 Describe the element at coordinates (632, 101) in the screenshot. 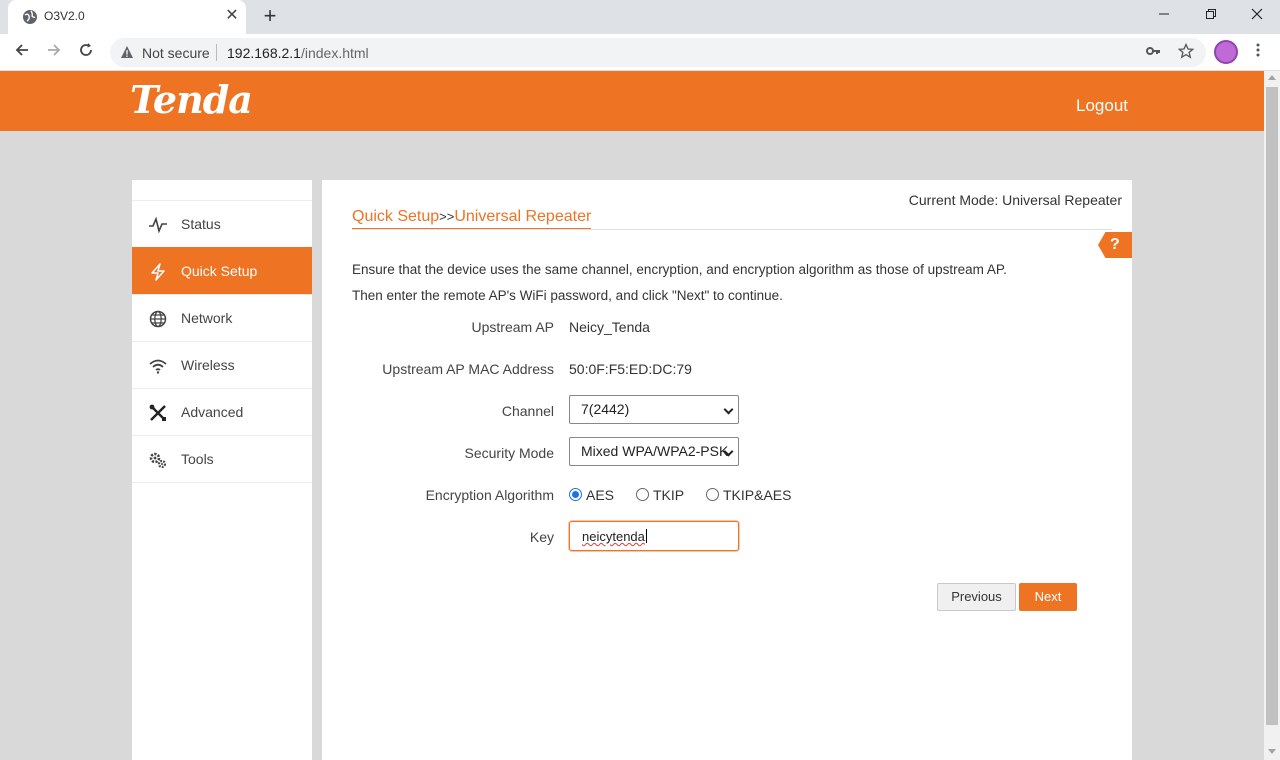

I see `router-header: Tenda Logout` at that location.